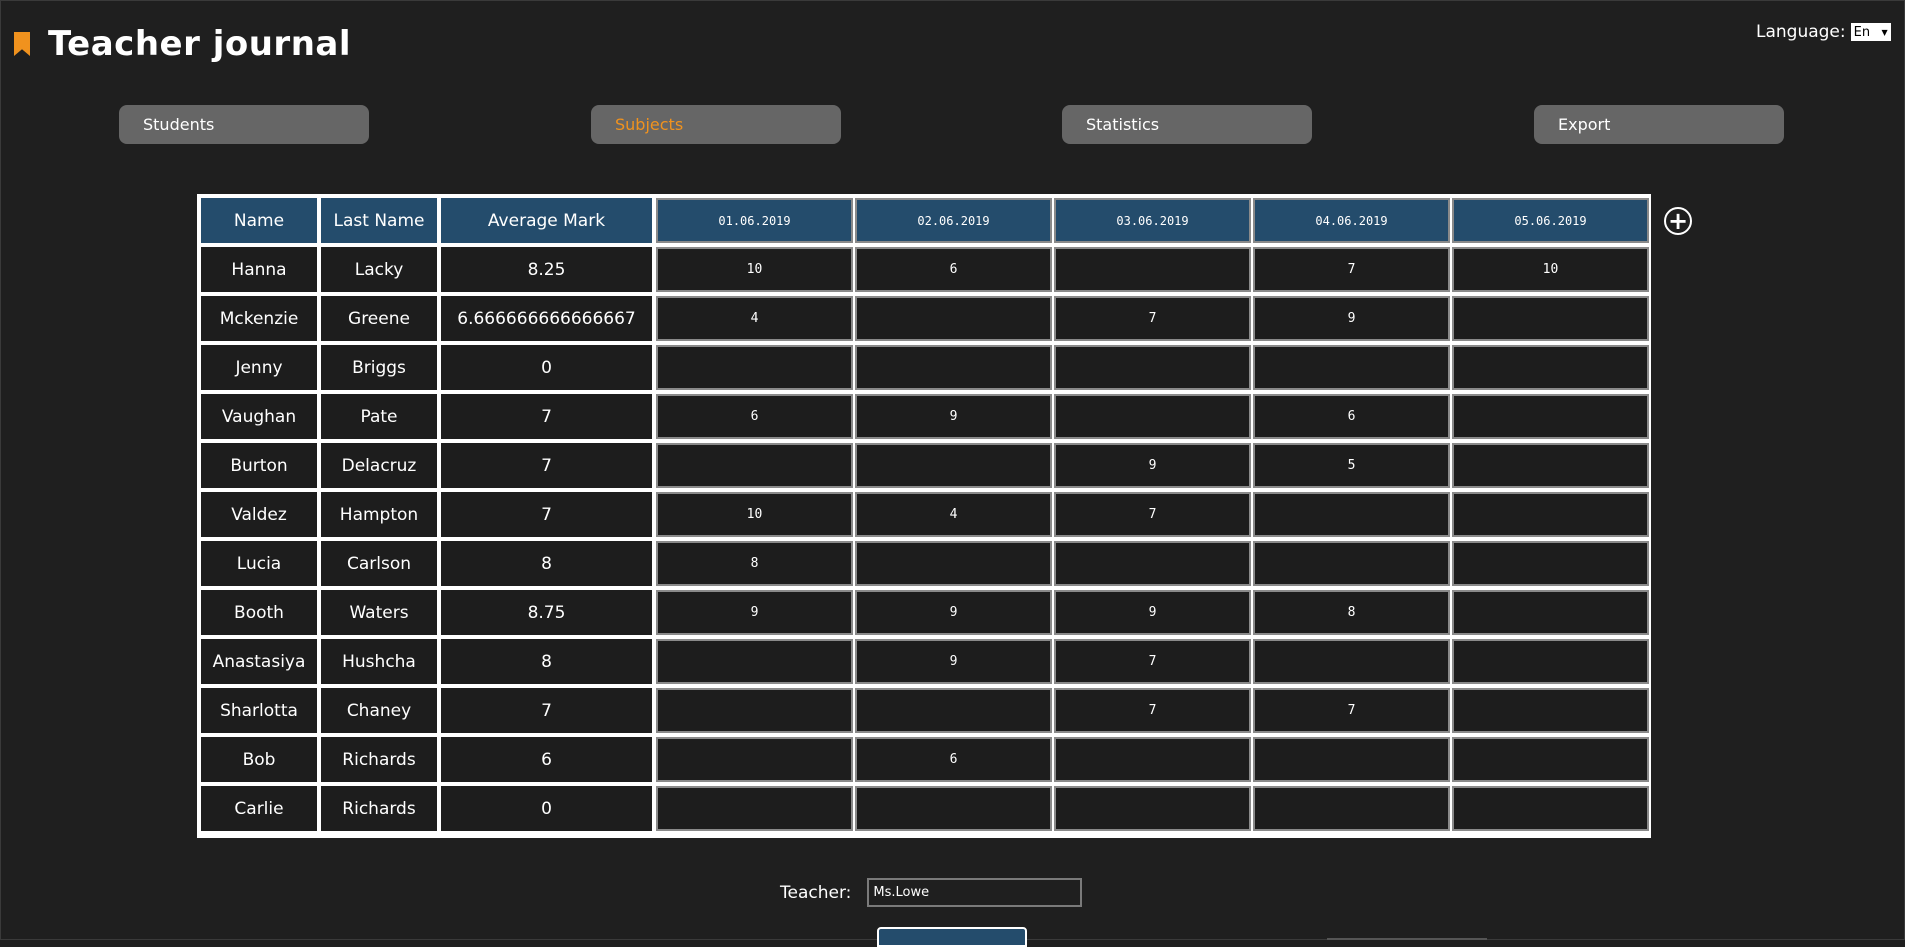 This screenshot has height=947, width=1905. I want to click on student-last-name-cell: Briggs, so click(379, 367).